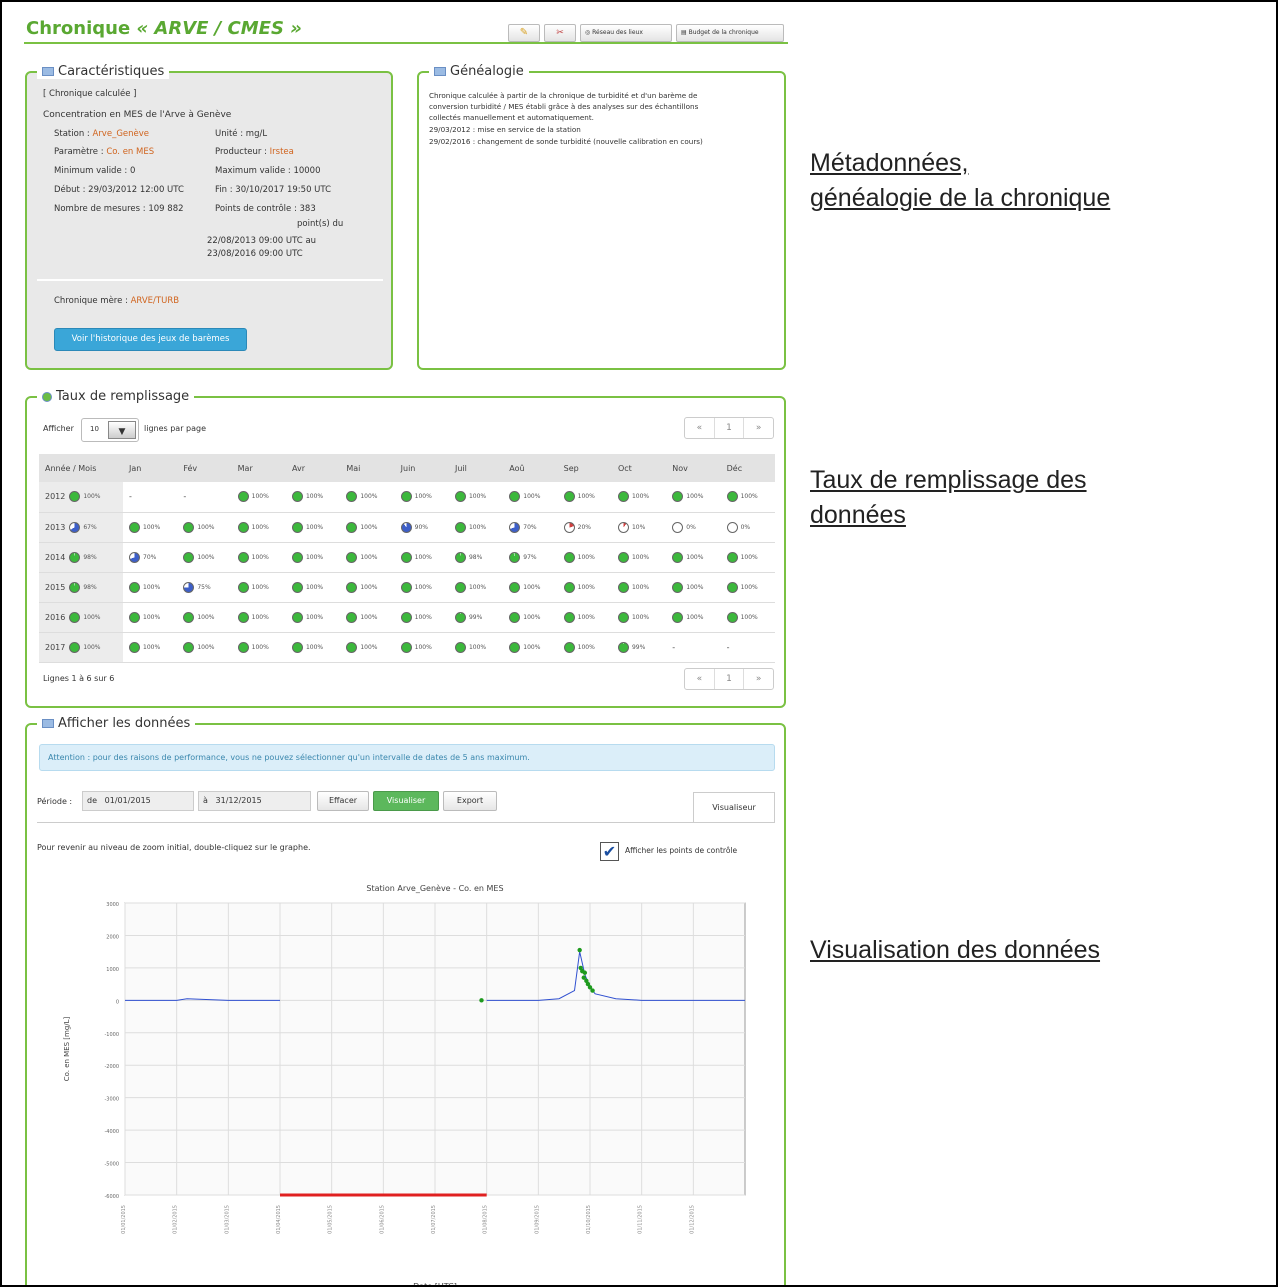  Describe the element at coordinates (111, 1197) in the screenshot. I see `y-tick-label: -6000` at that location.